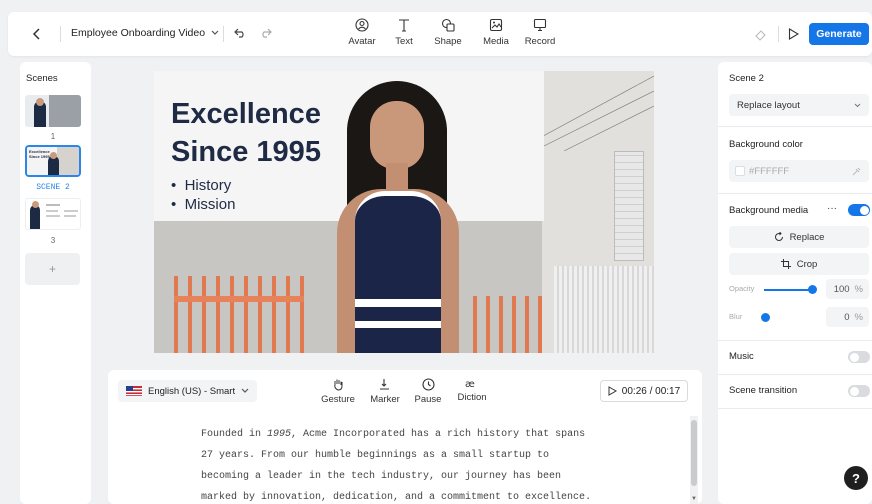  I want to click on scene-transition-label: Scene transition, so click(763, 390).